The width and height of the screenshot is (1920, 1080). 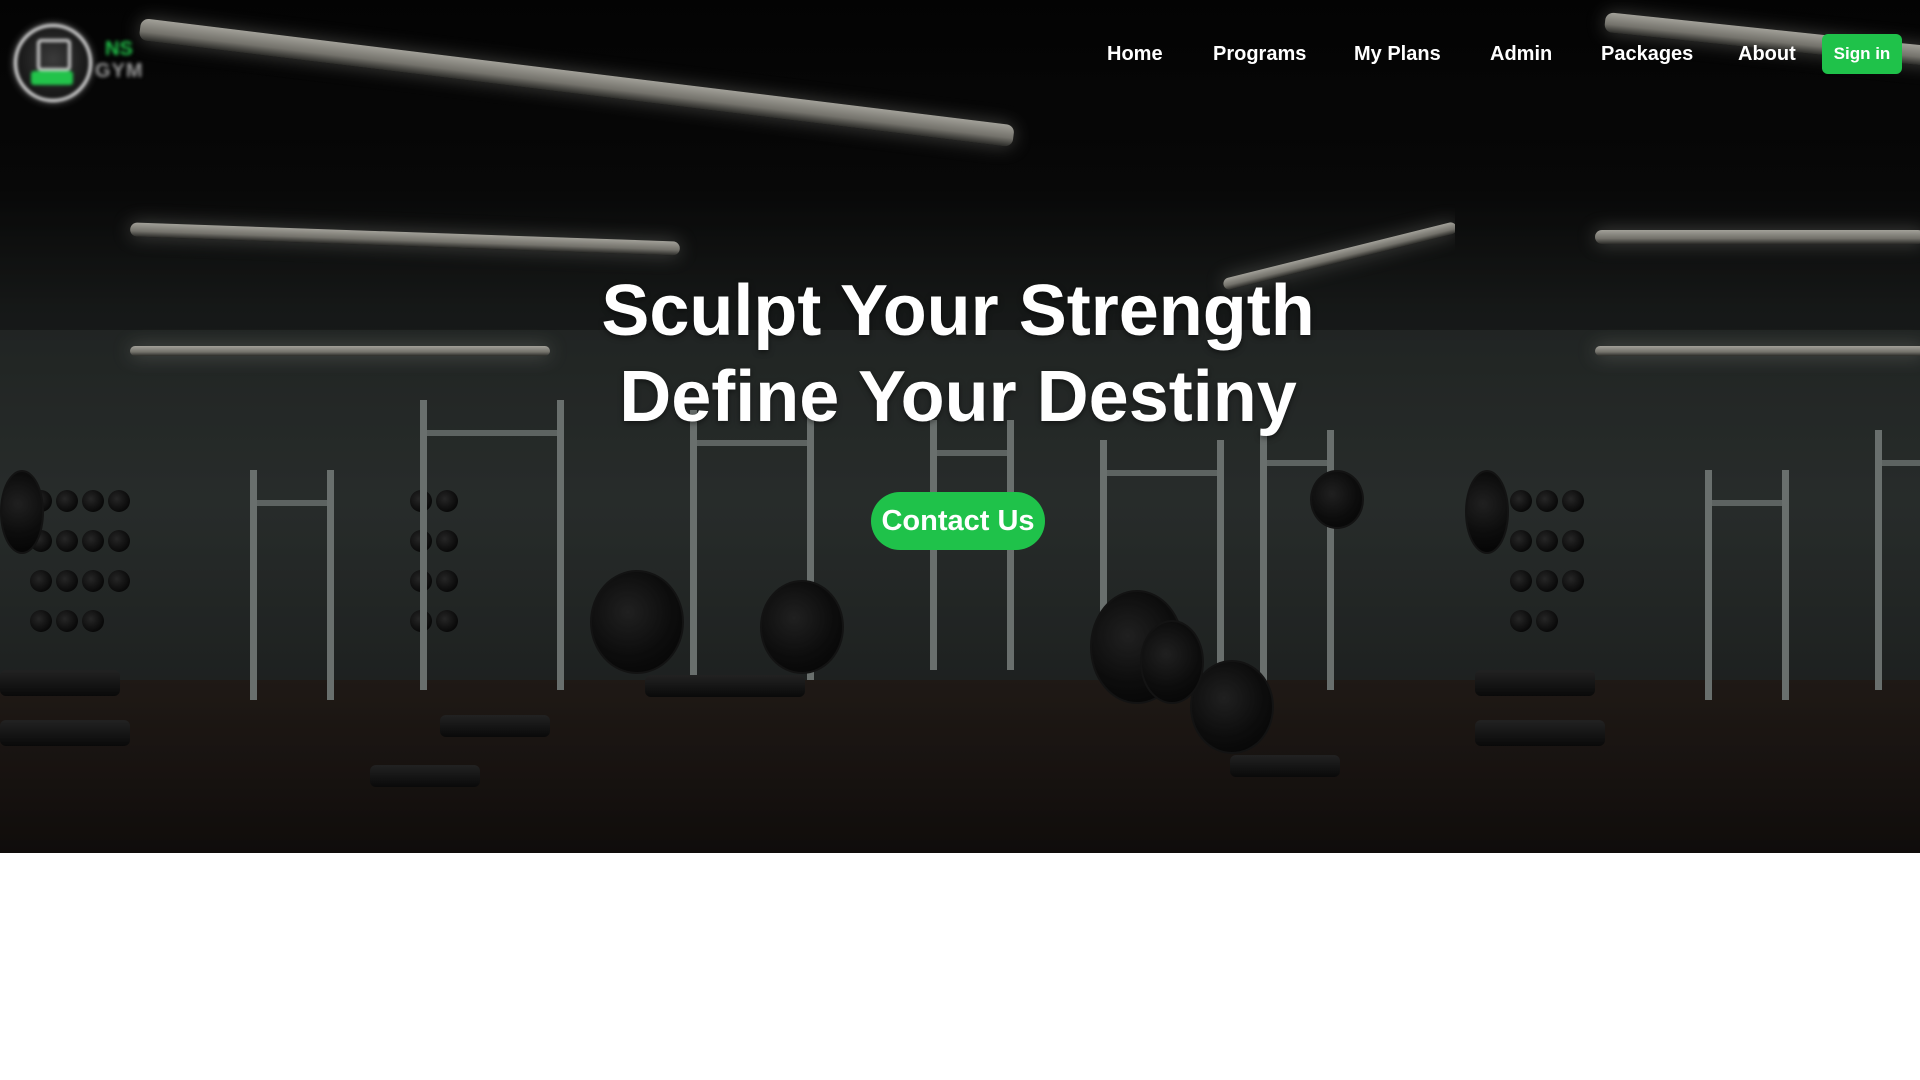 What do you see at coordinates (1521, 54) in the screenshot?
I see `nav-admin: Admin` at bounding box center [1521, 54].